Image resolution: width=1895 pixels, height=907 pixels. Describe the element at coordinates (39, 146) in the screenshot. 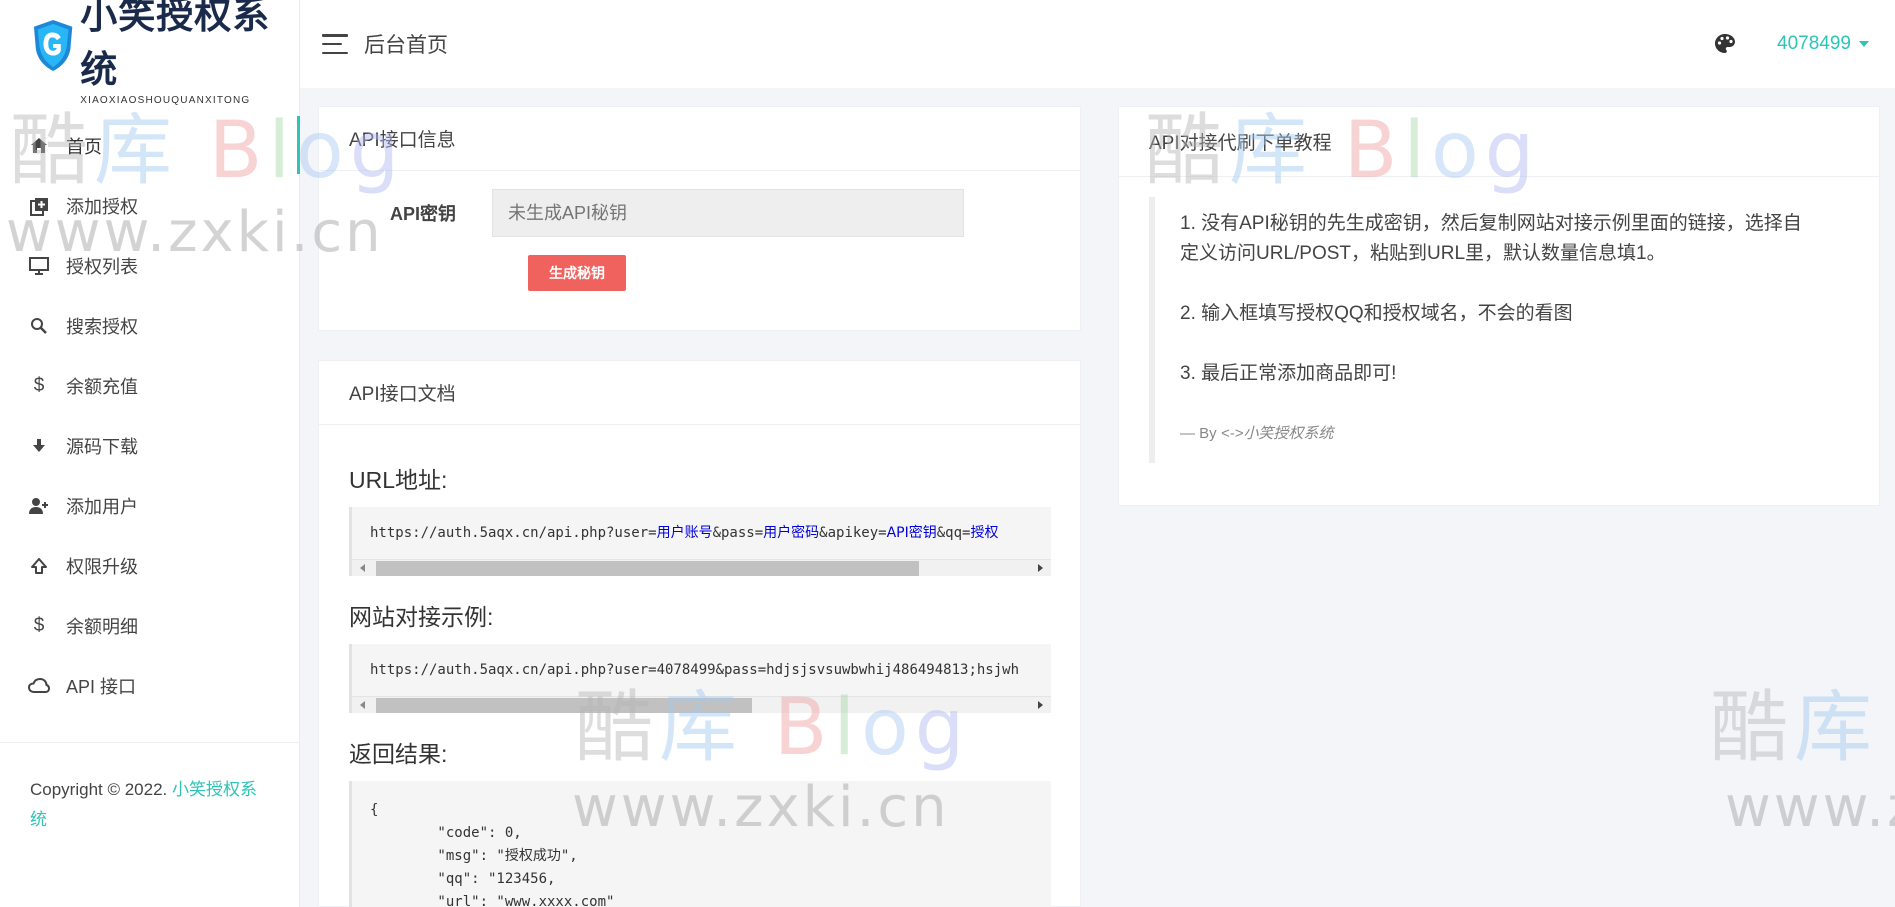

I see `home-icon` at that location.